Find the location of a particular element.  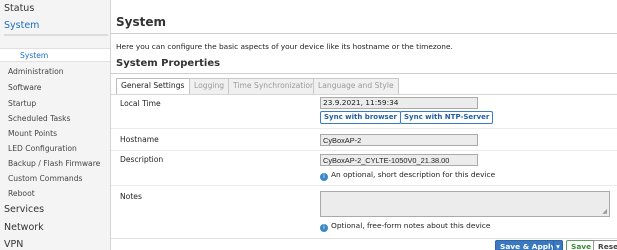

save-and-apply-dropdown-button: ▾ is located at coordinates (558, 245).